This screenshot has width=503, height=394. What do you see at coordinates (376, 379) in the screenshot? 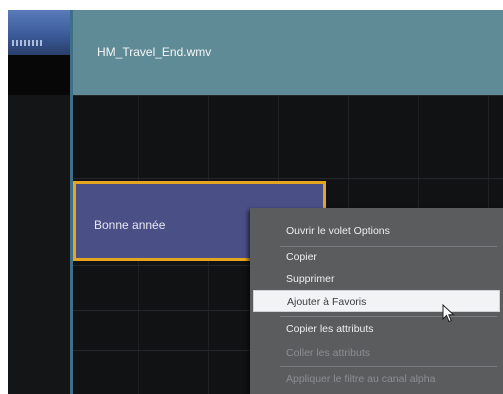
I see `menu-item-apply-alpha-filter: Appliquer le filtre au canal alpha` at bounding box center [376, 379].